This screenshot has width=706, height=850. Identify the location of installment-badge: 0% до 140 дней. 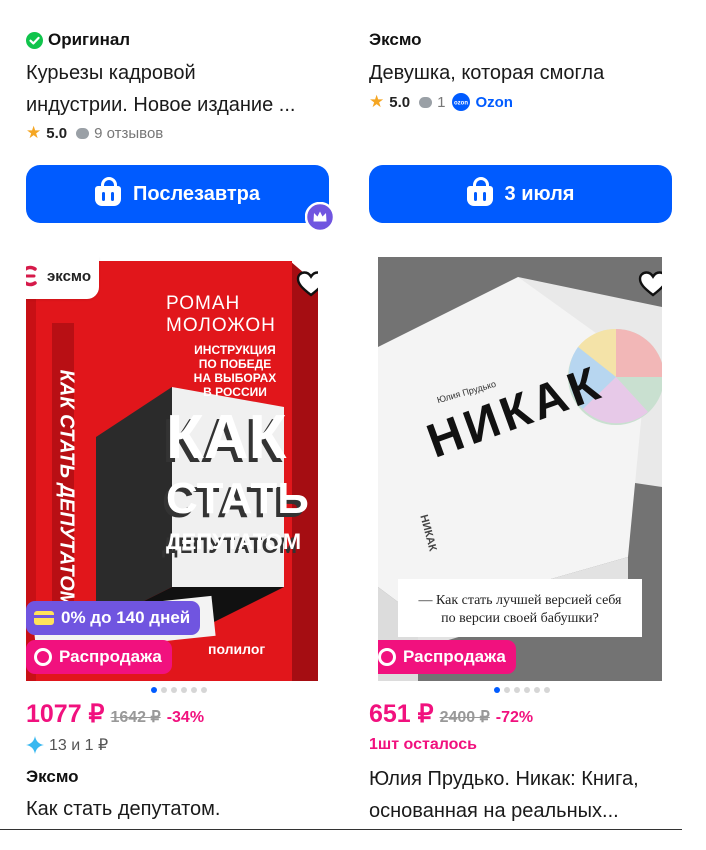
(113, 618).